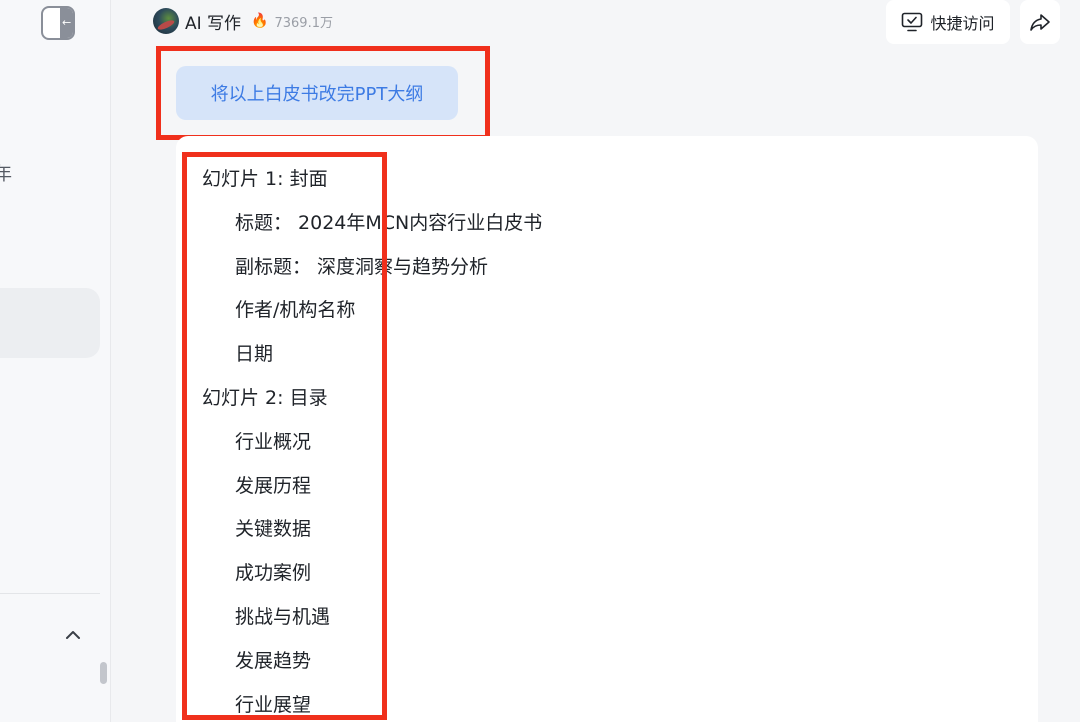 This screenshot has width=1080, height=722. Describe the element at coordinates (260, 21) in the screenshot. I see `fire-icon: 🔥` at that location.